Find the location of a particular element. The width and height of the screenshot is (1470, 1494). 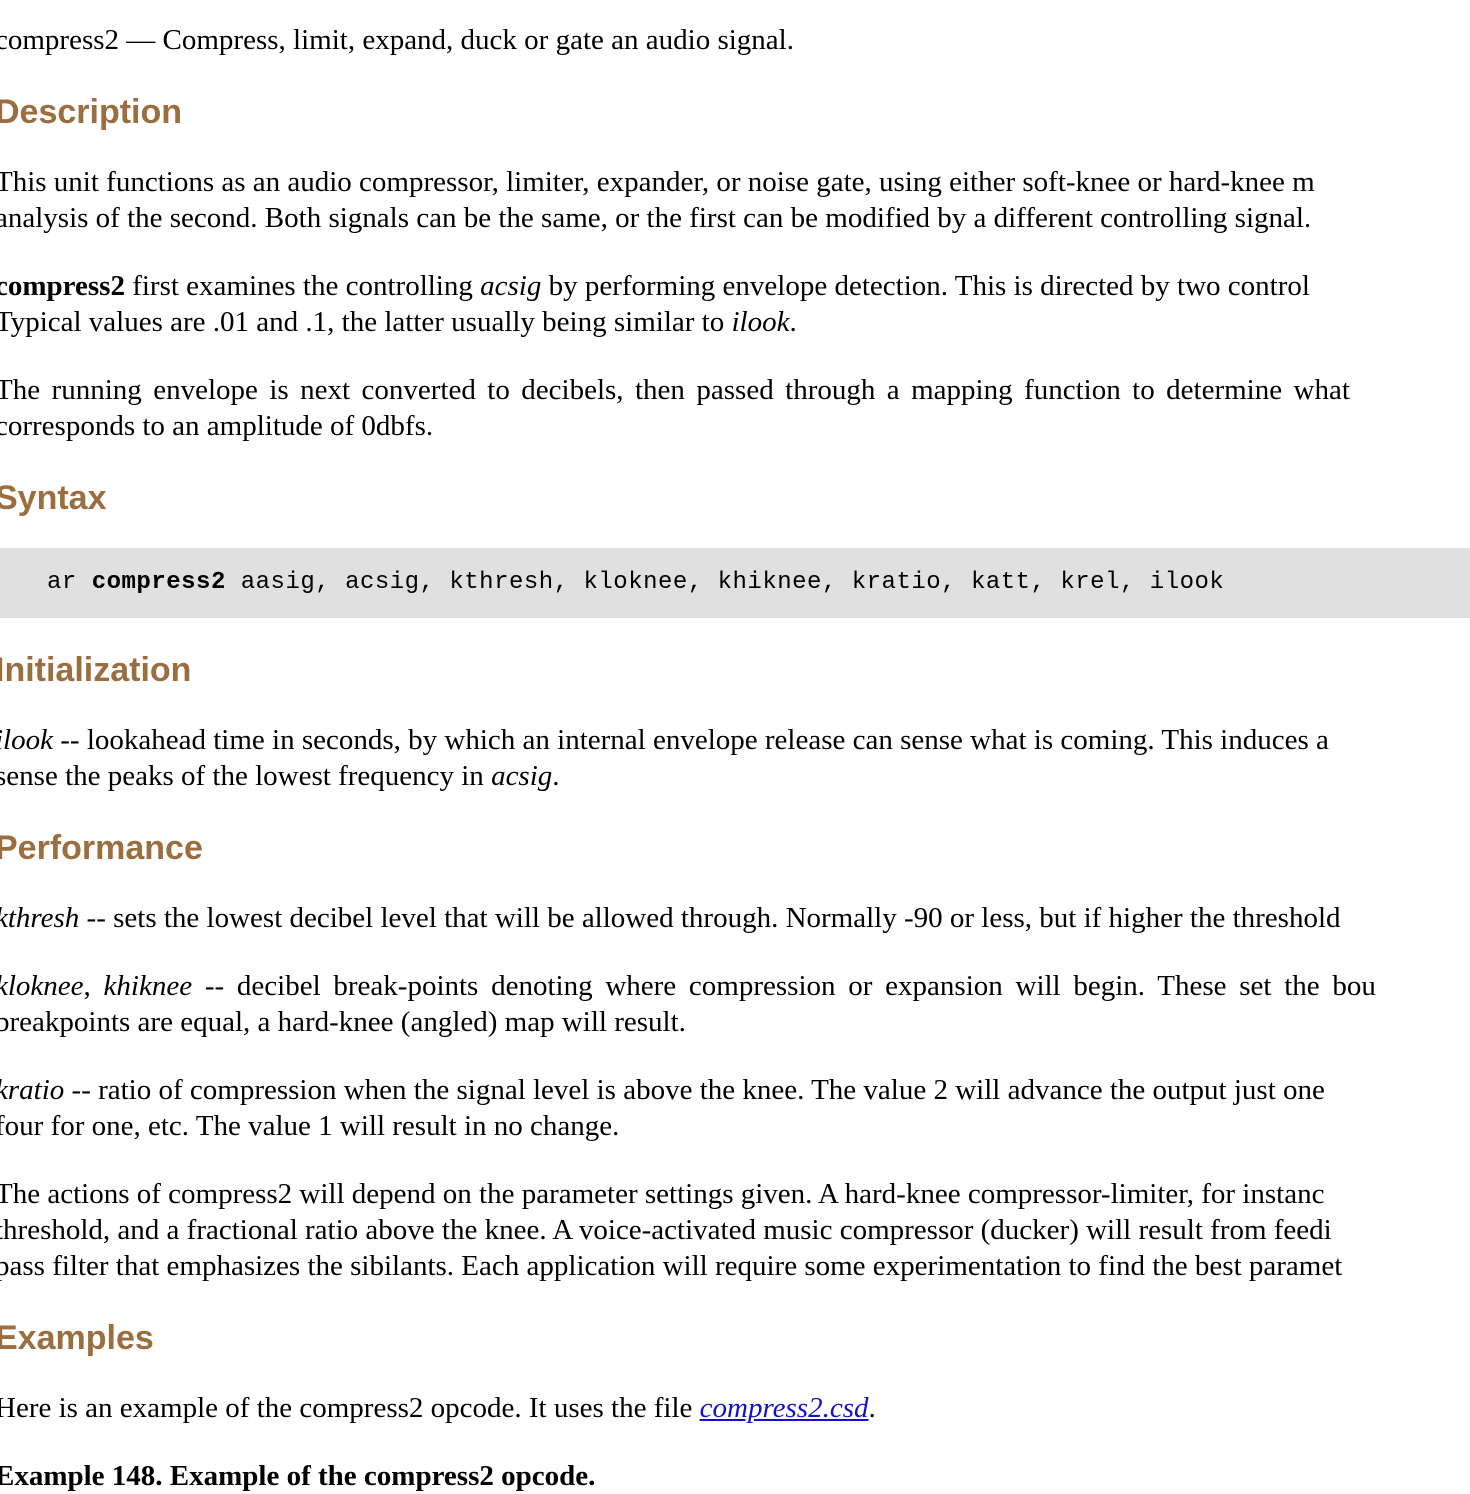

param-ilook-init: ilook is located at coordinates (26, 740).